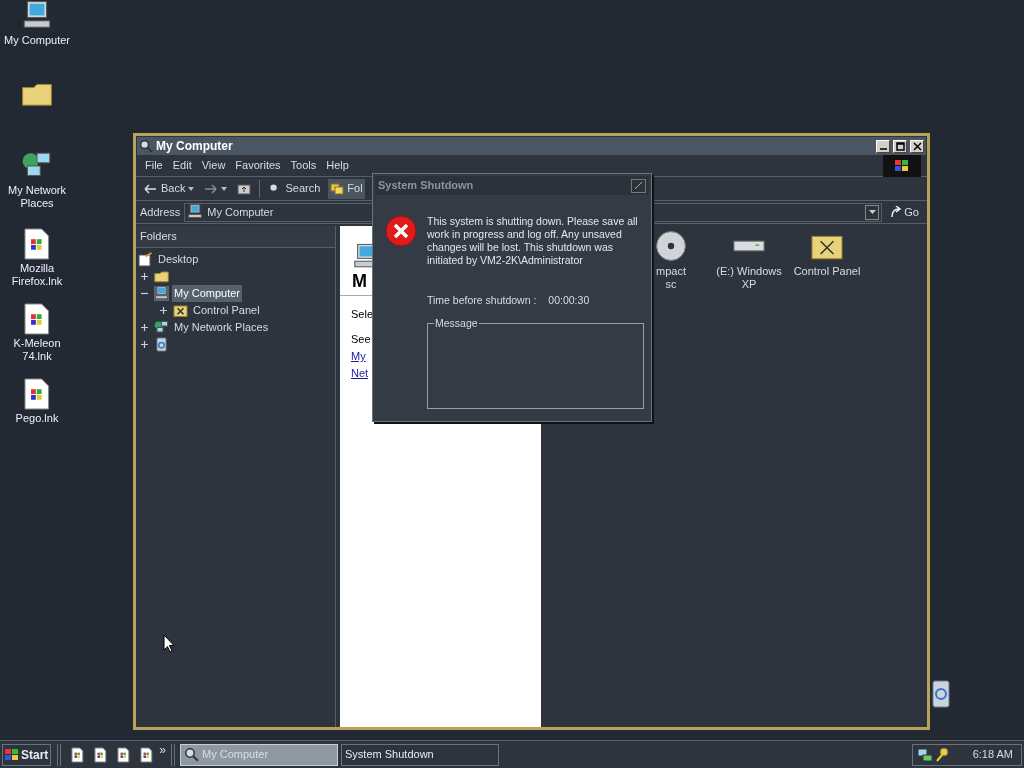  What do you see at coordinates (360, 373) in the screenshot?
I see `link: Net` at bounding box center [360, 373].